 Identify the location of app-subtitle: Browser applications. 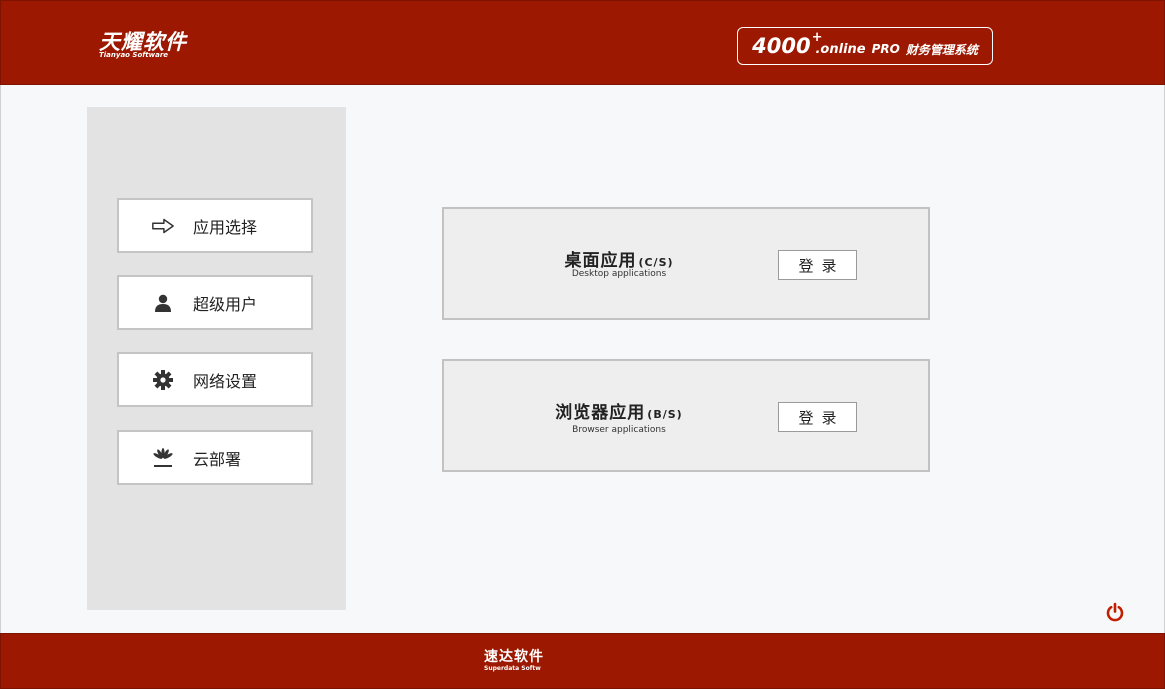
(619, 430).